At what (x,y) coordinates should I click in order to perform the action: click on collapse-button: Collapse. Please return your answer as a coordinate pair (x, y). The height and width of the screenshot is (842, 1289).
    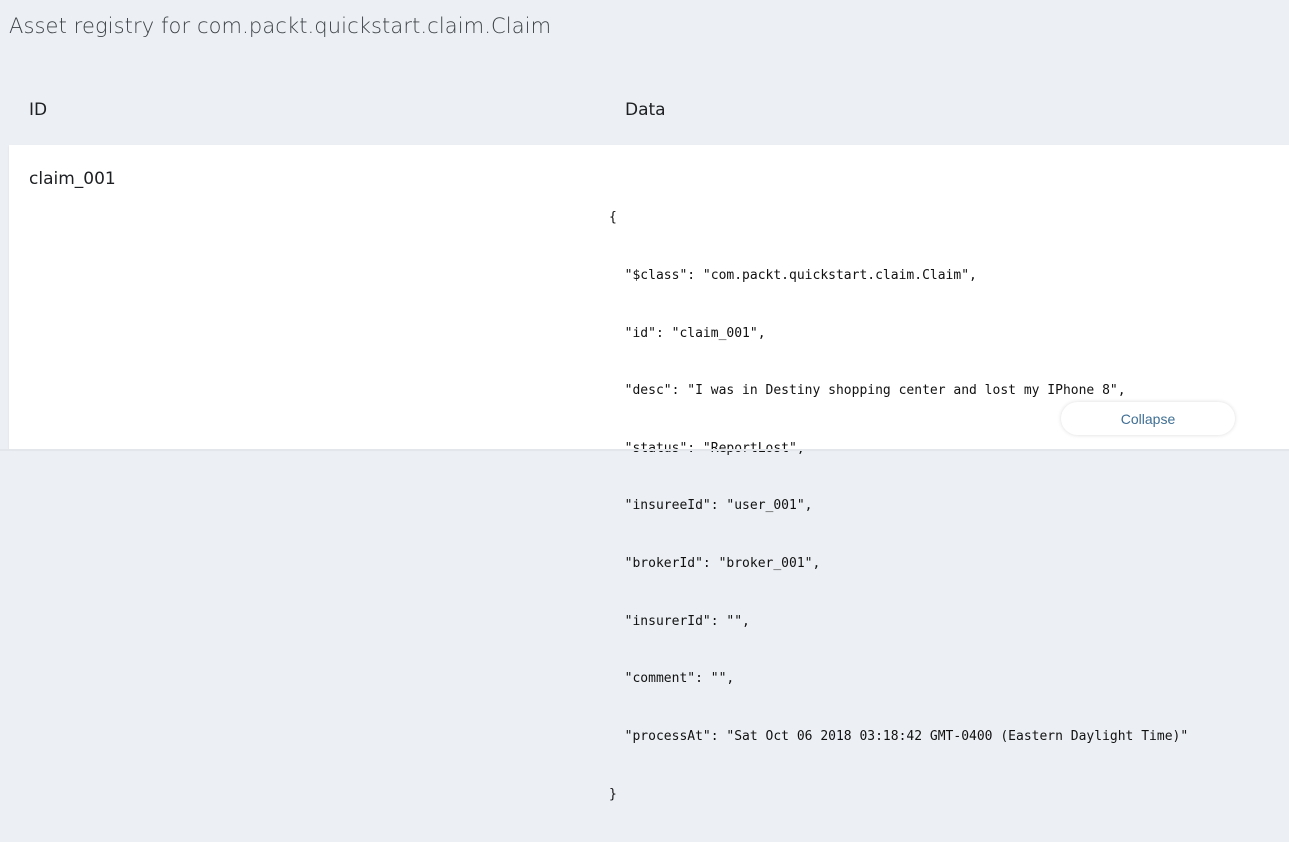
    Looking at the image, I should click on (1148, 418).